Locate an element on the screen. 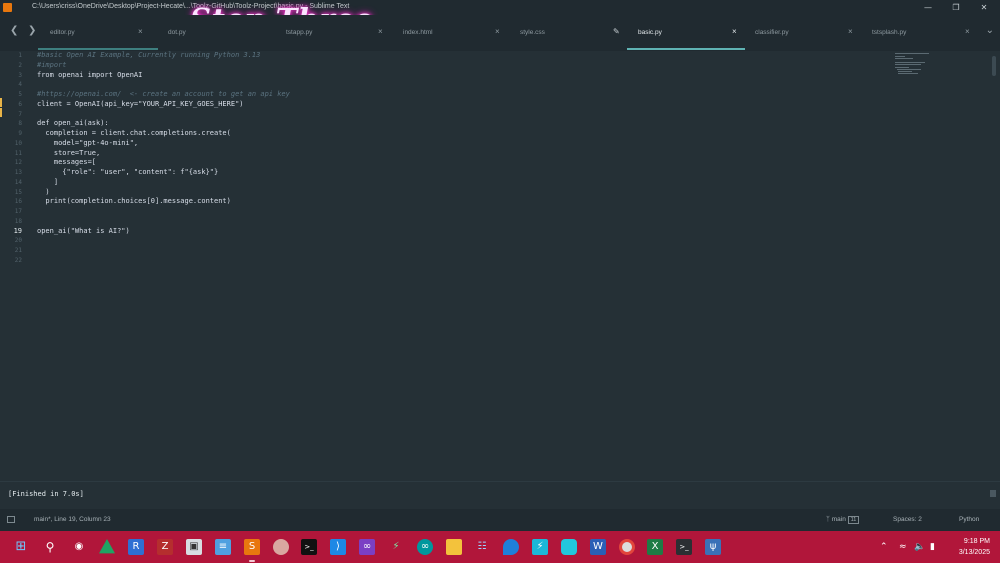  active-app-indicator is located at coordinates (252, 561).